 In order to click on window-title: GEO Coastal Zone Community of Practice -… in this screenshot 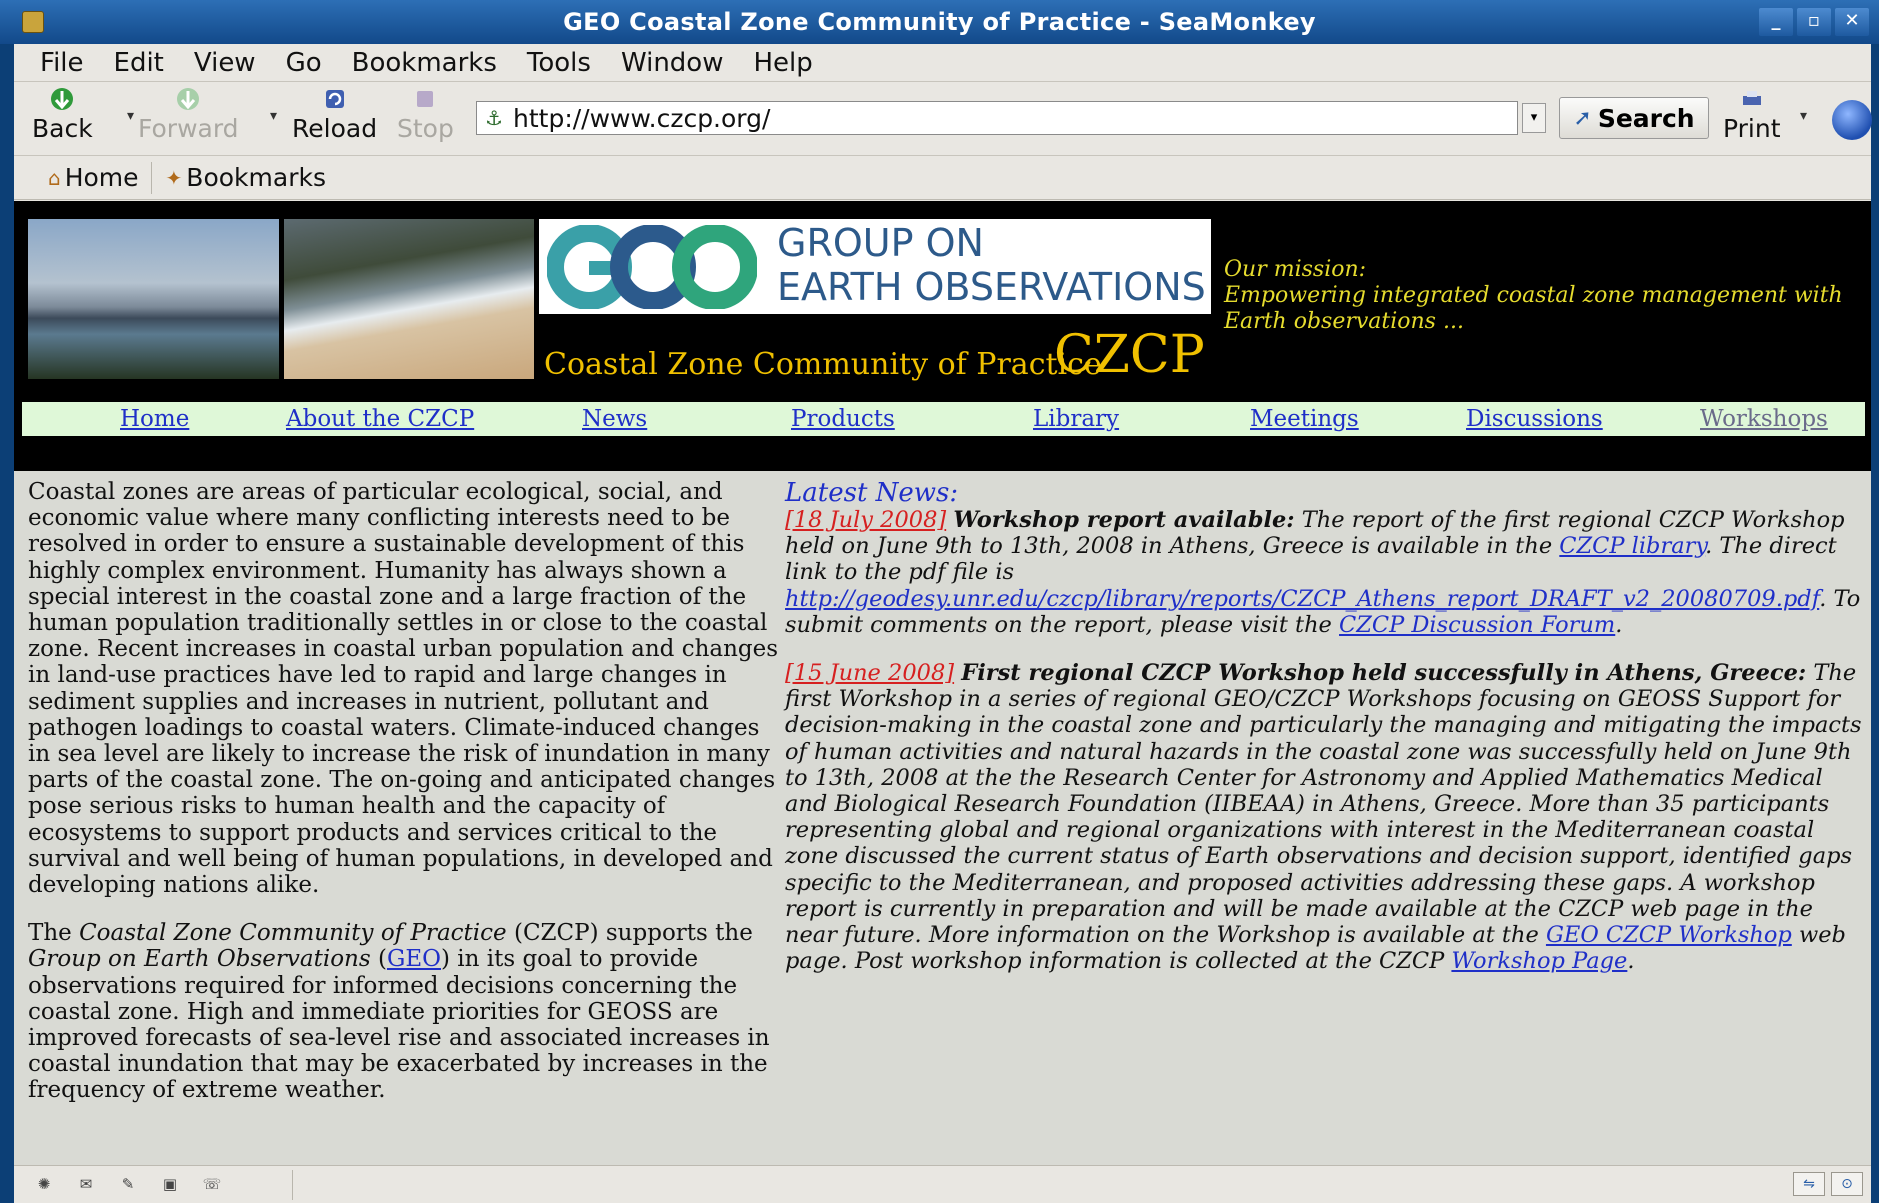, I will do `click(939, 22)`.